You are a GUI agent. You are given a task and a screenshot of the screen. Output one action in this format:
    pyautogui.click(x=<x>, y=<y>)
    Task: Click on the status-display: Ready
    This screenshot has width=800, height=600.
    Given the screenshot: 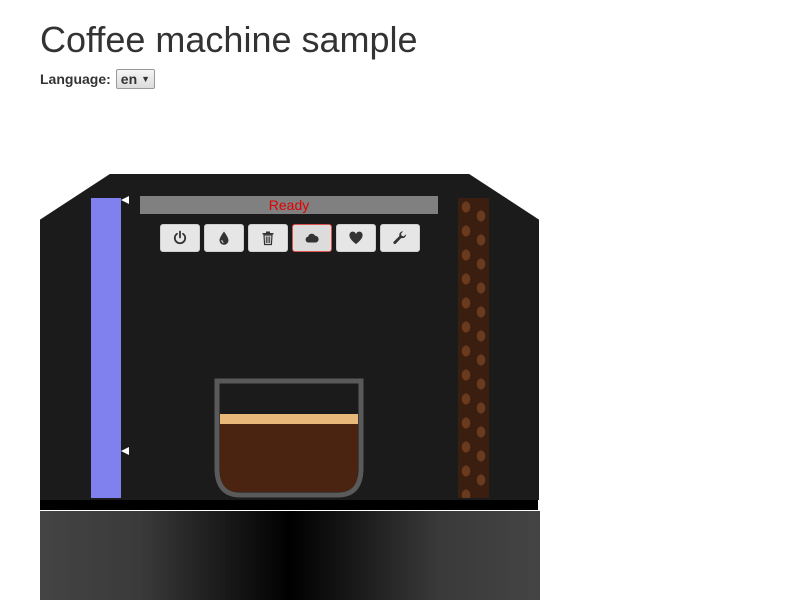 What is the action you would take?
    pyautogui.click(x=289, y=205)
    